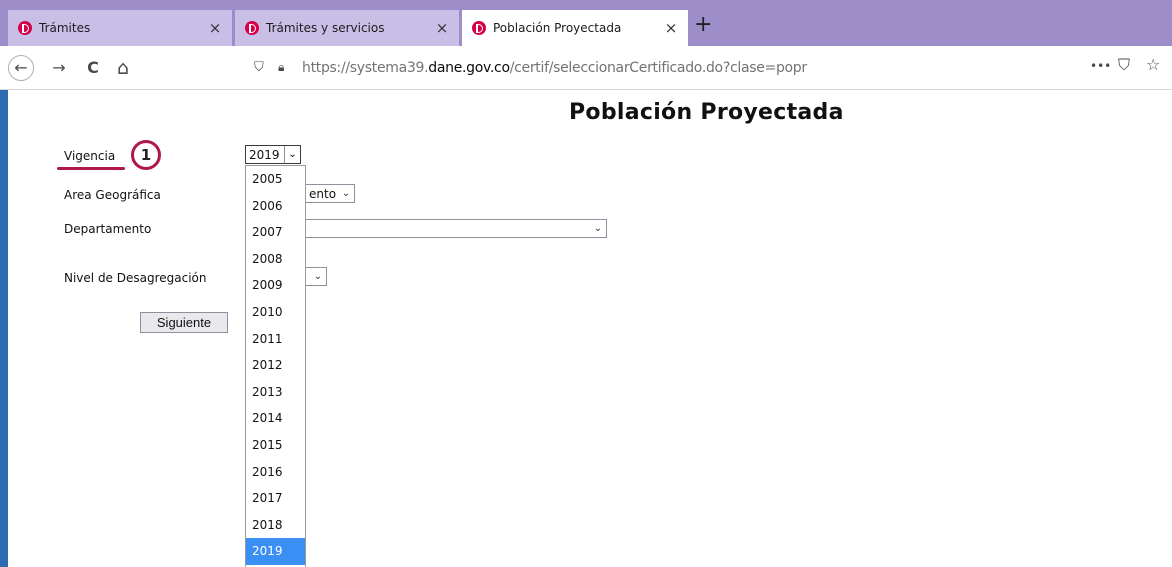  Describe the element at coordinates (275, 472) in the screenshot. I see `year-option-2016: 2016` at that location.